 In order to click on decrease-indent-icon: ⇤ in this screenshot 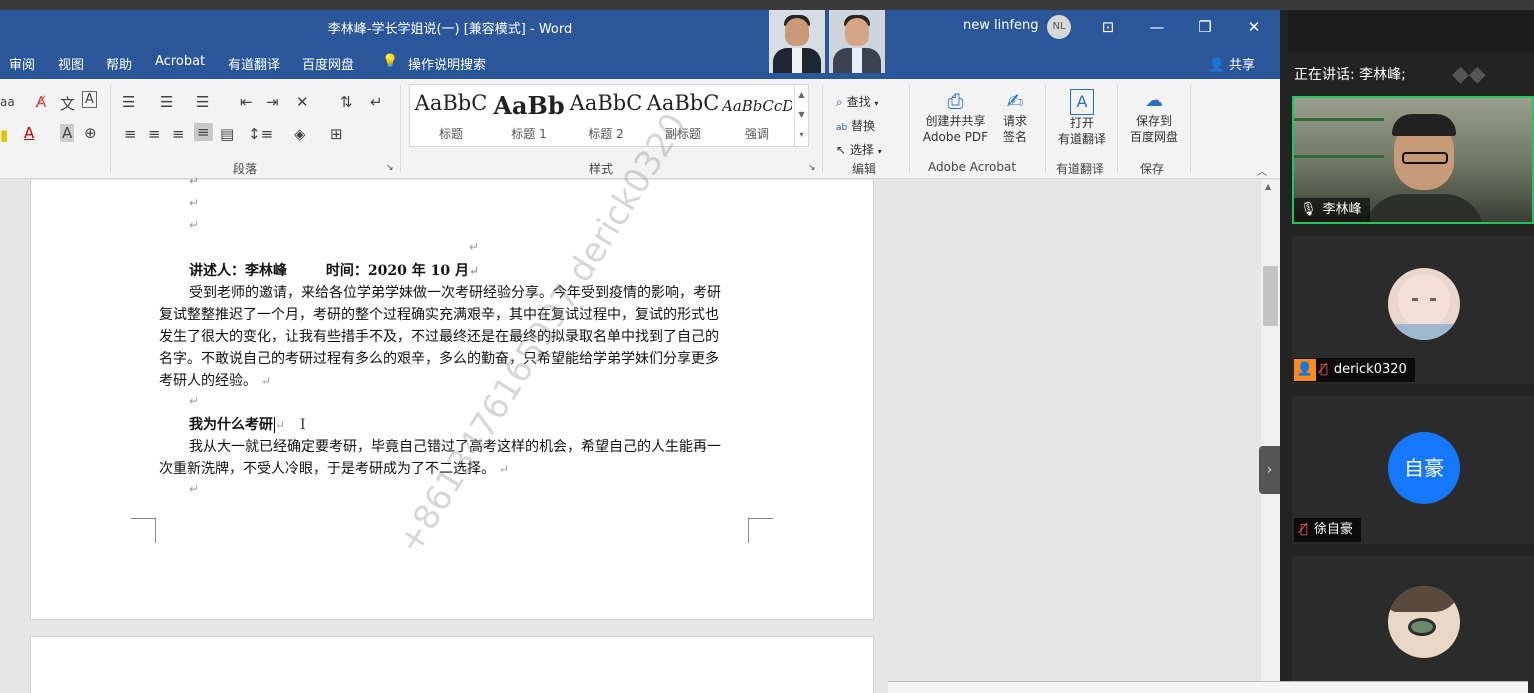, I will do `click(246, 102)`.